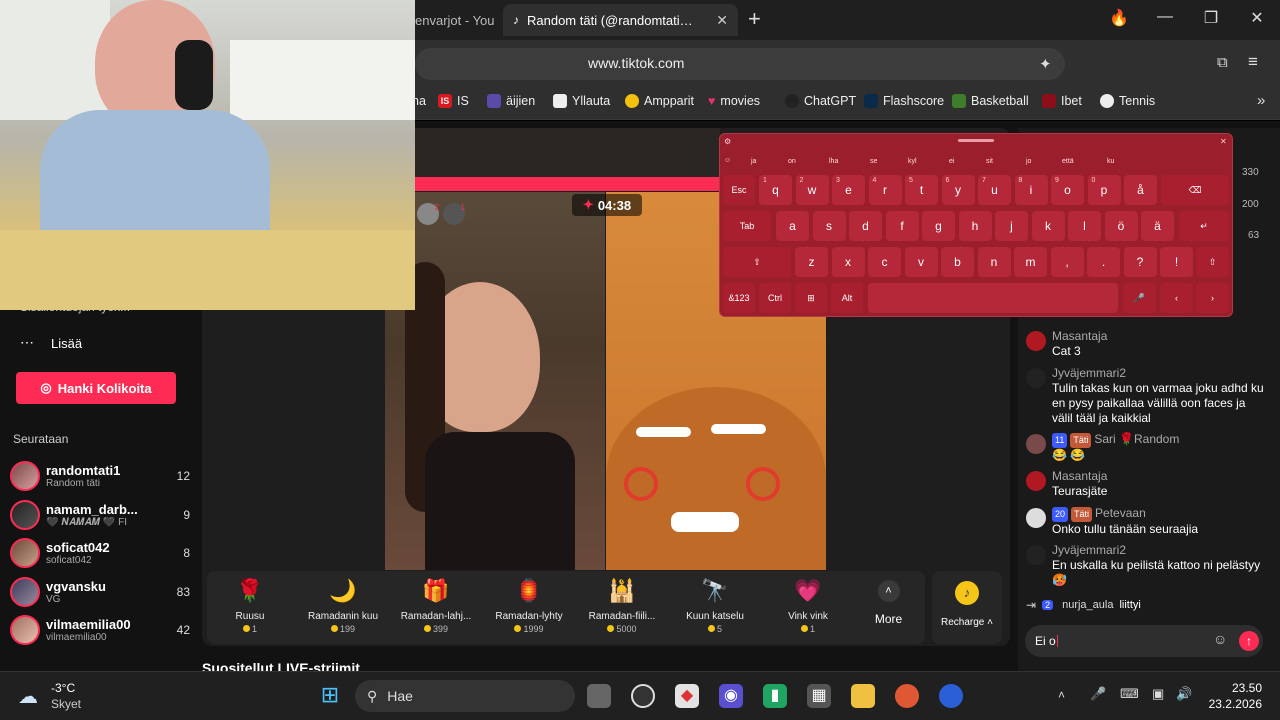 The image size is (1280, 720). What do you see at coordinates (436, 604) in the screenshot?
I see `gift-item: 🎁 Ramadan-lahj... 399` at bounding box center [436, 604].